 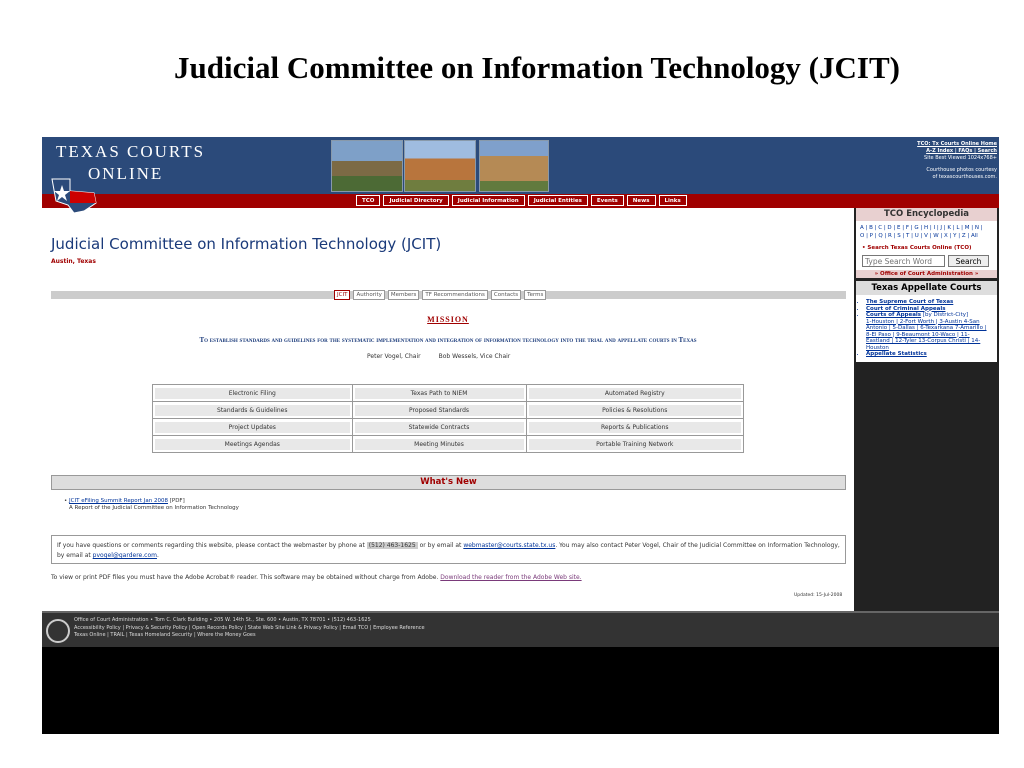 What do you see at coordinates (506, 295) in the screenshot?
I see `tab-contacts: Contacts` at bounding box center [506, 295].